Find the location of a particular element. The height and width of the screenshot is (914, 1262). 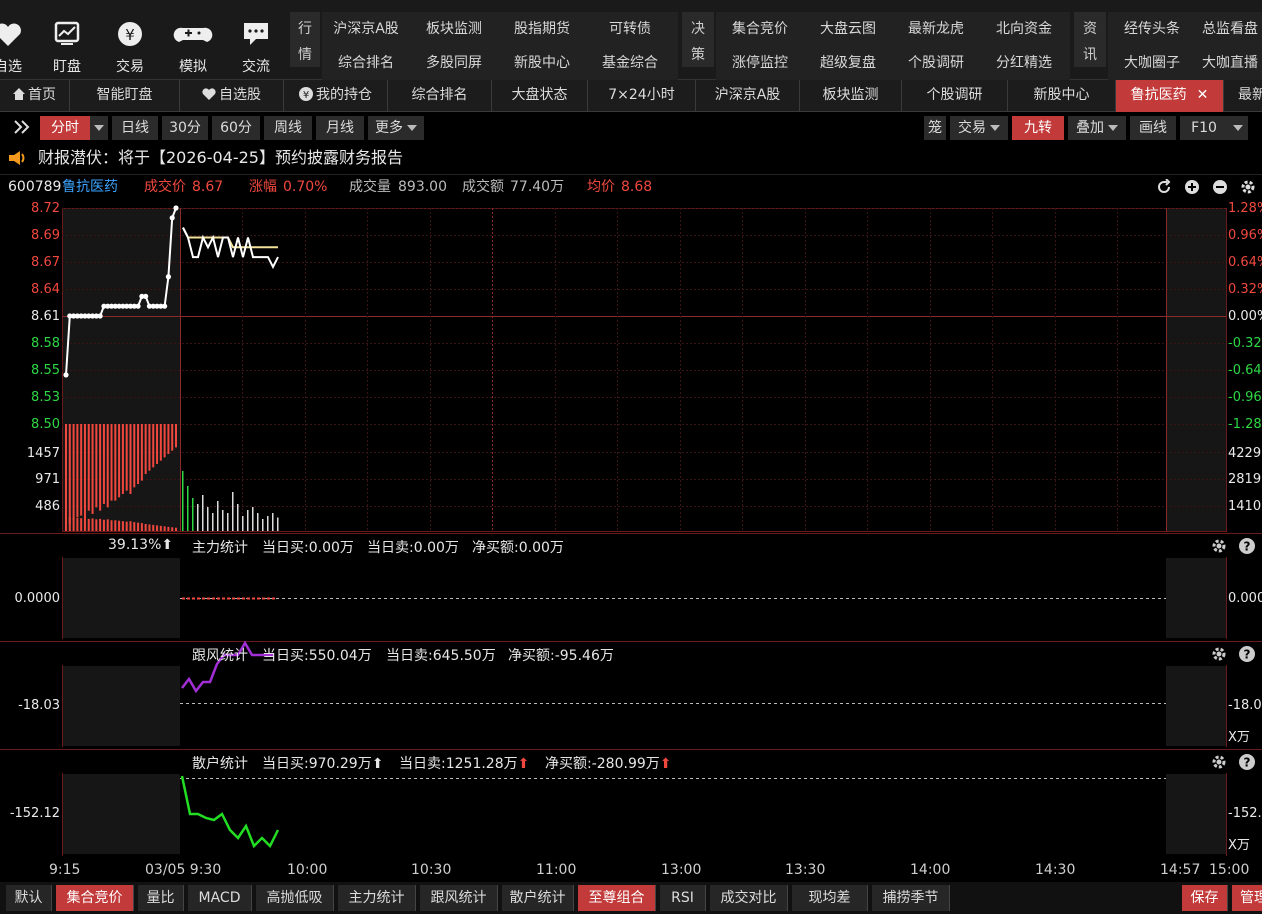

indicator-tab: 主力统计 is located at coordinates (377, 898).